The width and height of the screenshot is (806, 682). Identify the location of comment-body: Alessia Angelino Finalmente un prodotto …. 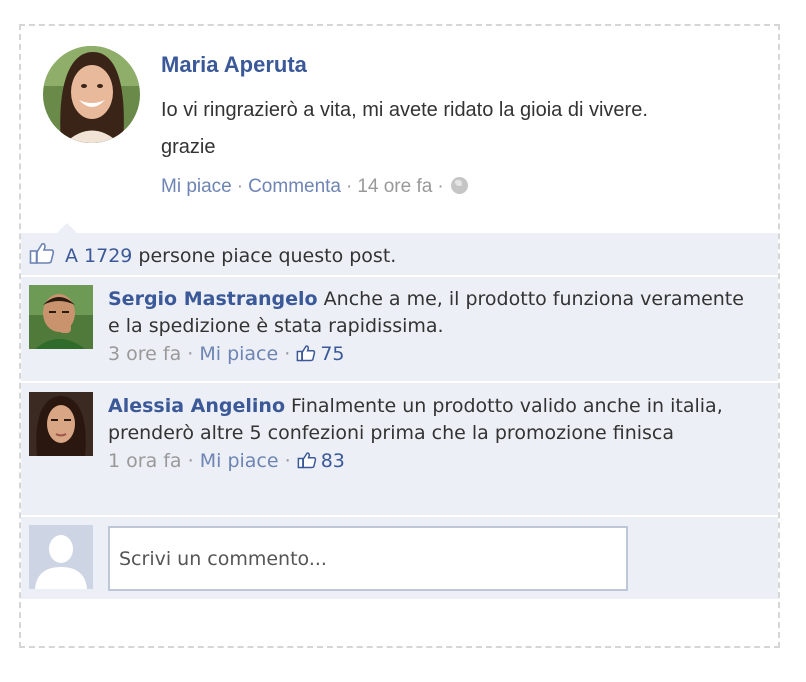
(428, 435).